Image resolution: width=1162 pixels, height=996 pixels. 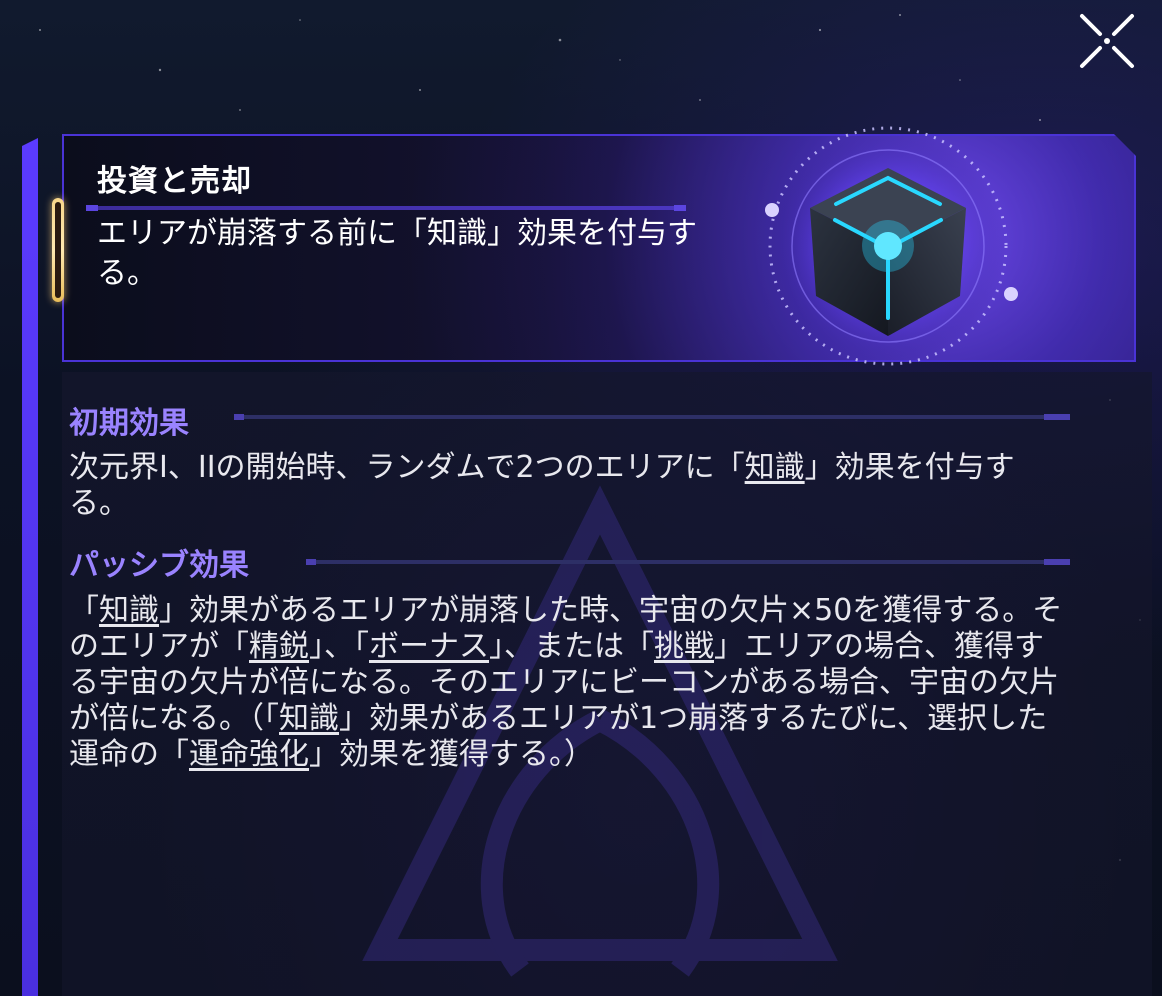 What do you see at coordinates (174, 181) in the screenshot?
I see `item-title: 投資と売却` at bounding box center [174, 181].